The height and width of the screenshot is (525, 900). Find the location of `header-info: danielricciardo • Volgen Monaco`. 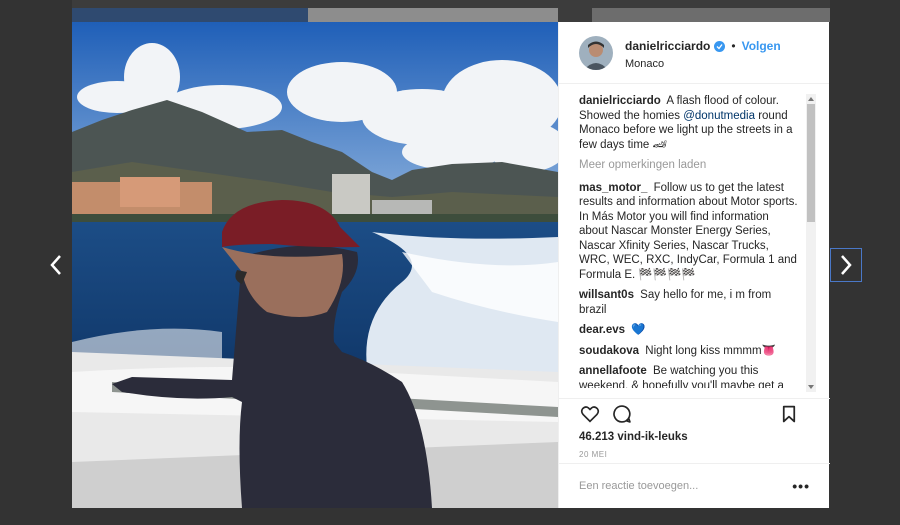

header-info: danielricciardo • Volgen Monaco is located at coordinates (703, 53).